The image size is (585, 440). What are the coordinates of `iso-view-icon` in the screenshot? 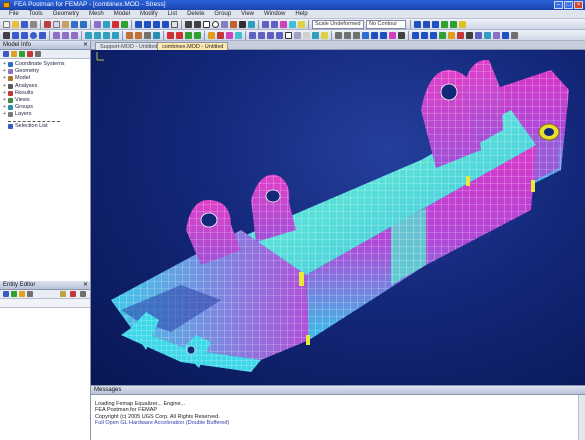 It's located at (279, 35).